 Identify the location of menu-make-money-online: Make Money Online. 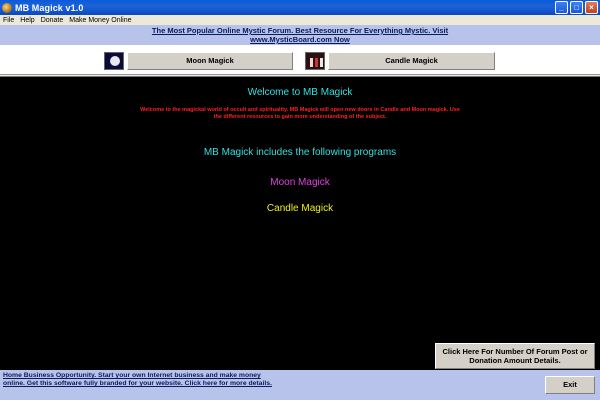
(100, 20).